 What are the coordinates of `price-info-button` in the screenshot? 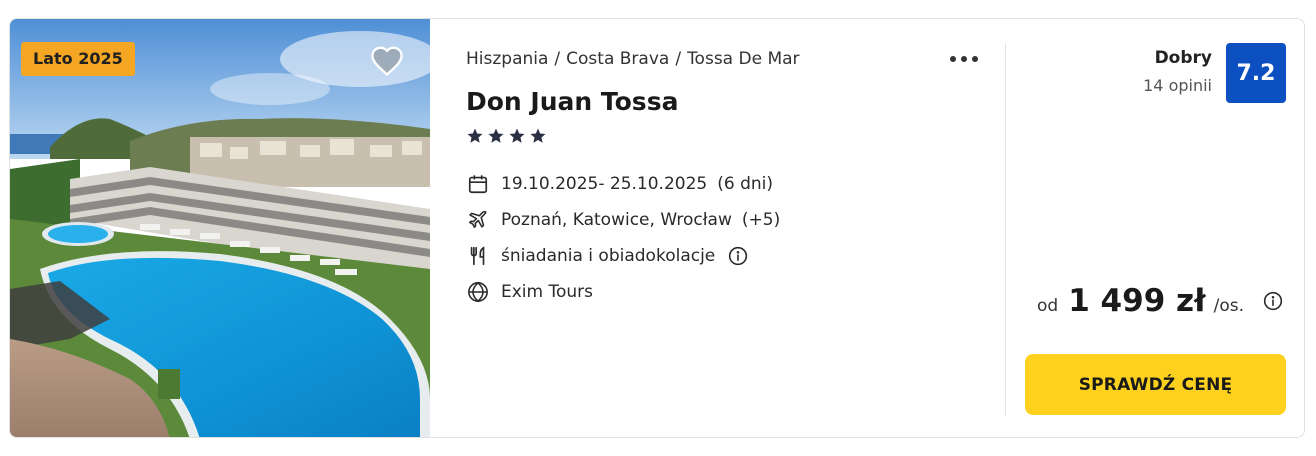 It's located at (1273, 301).